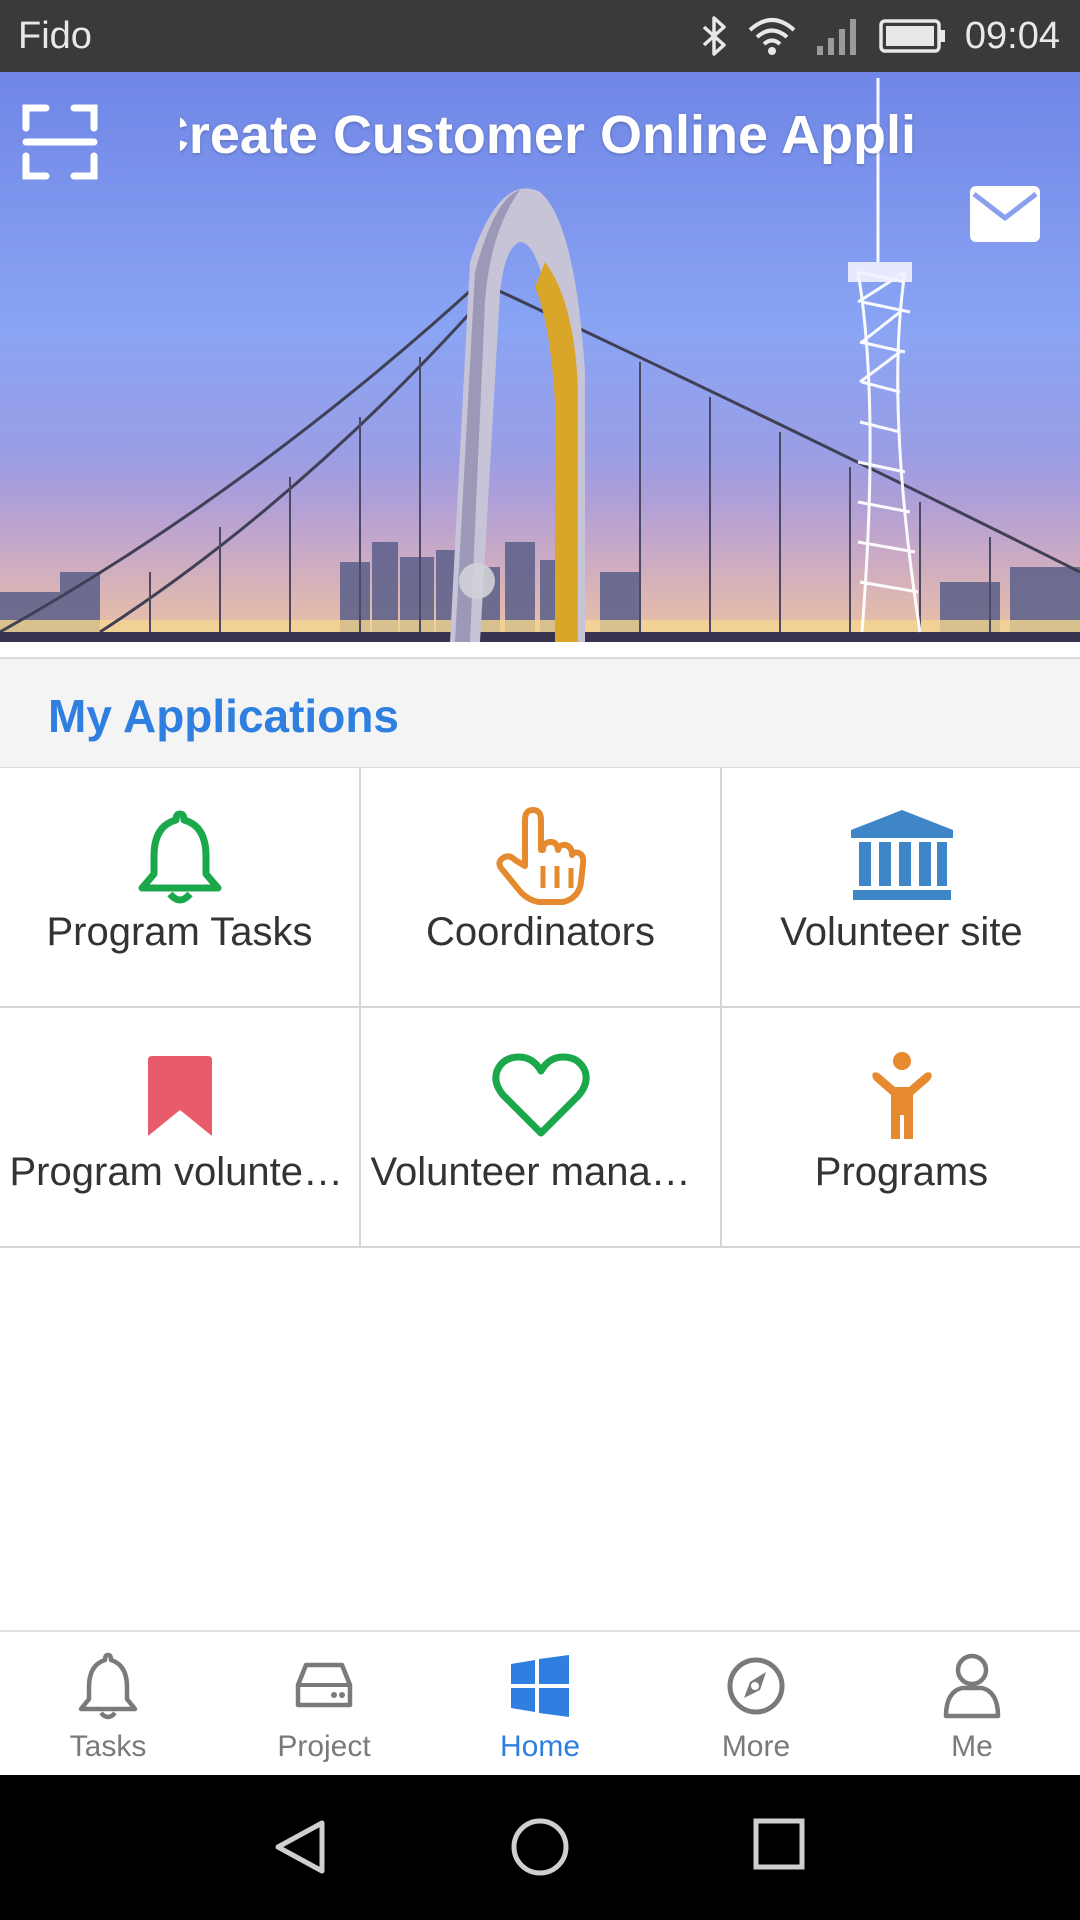 The height and width of the screenshot is (1920, 1080). I want to click on drive-icon, so click(324, 1685).